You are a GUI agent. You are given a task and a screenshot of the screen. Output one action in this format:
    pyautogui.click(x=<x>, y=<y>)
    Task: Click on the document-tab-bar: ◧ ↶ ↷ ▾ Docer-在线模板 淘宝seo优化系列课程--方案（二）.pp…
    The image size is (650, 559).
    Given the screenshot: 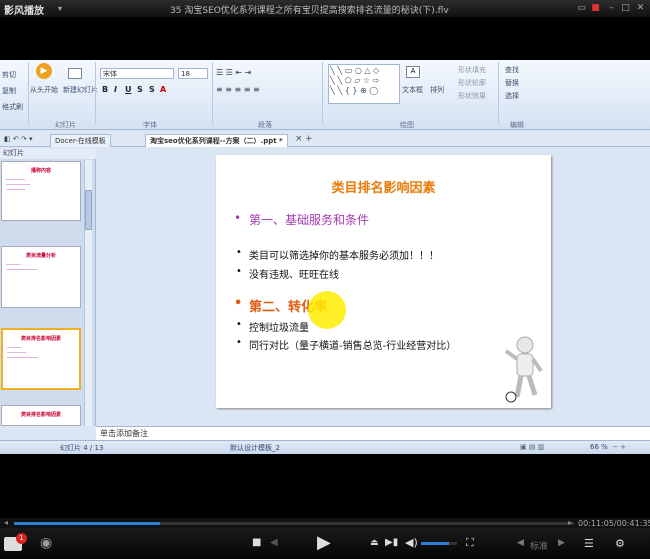 What is the action you would take?
    pyautogui.click(x=325, y=140)
    